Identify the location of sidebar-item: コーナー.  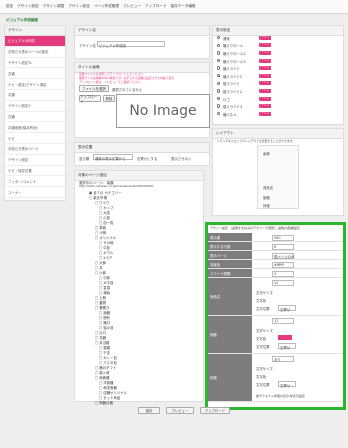
(35, 192).